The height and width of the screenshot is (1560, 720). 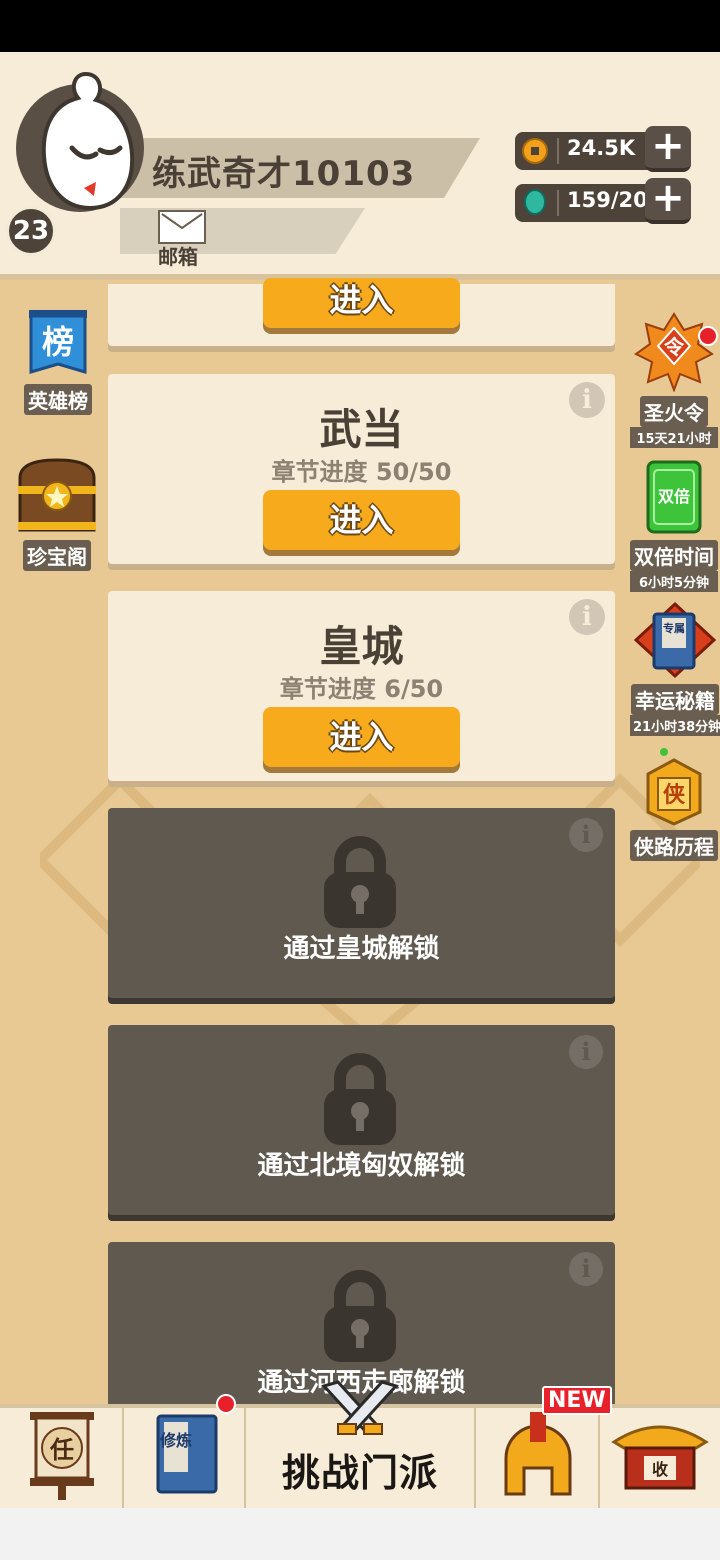 What do you see at coordinates (57, 555) in the screenshot?
I see `treasure-pavilion-label: 珍宝阁` at bounding box center [57, 555].